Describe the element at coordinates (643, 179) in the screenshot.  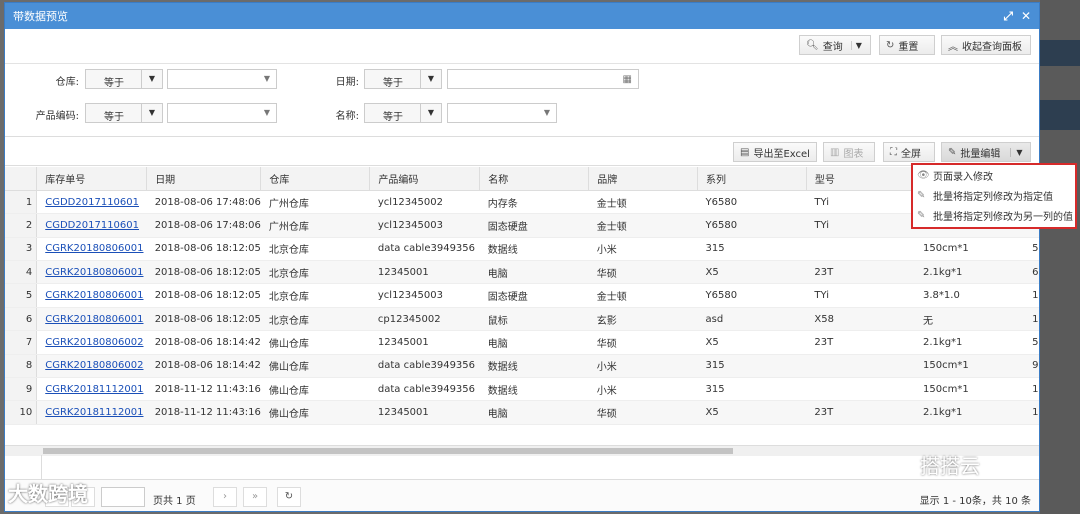
I see `column-header: 品牌` at that location.